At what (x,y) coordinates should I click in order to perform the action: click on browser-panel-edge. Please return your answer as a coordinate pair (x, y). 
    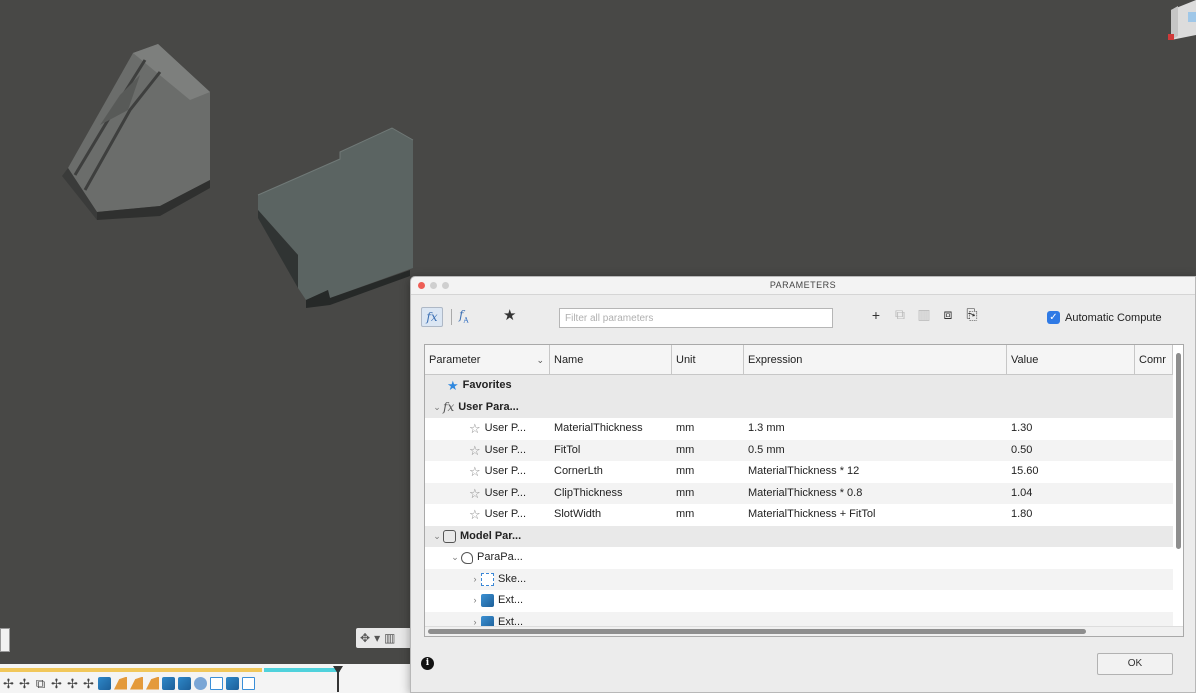
    Looking at the image, I should click on (5, 640).